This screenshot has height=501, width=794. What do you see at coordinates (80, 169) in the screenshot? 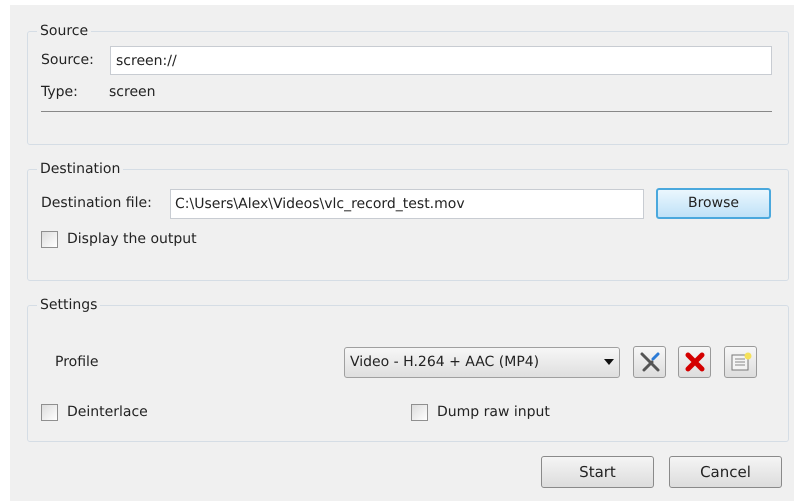
I see `group-title: Destination` at bounding box center [80, 169].